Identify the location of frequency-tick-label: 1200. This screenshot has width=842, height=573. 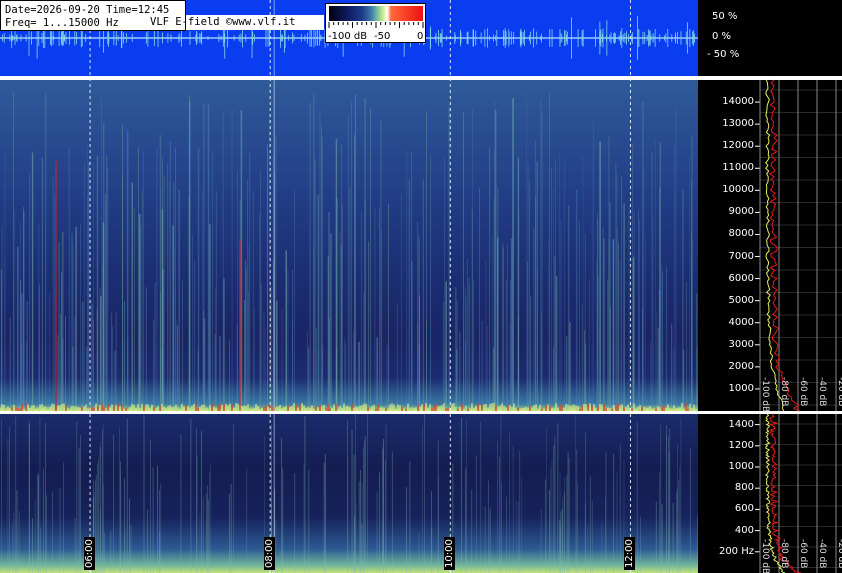
(741, 445).